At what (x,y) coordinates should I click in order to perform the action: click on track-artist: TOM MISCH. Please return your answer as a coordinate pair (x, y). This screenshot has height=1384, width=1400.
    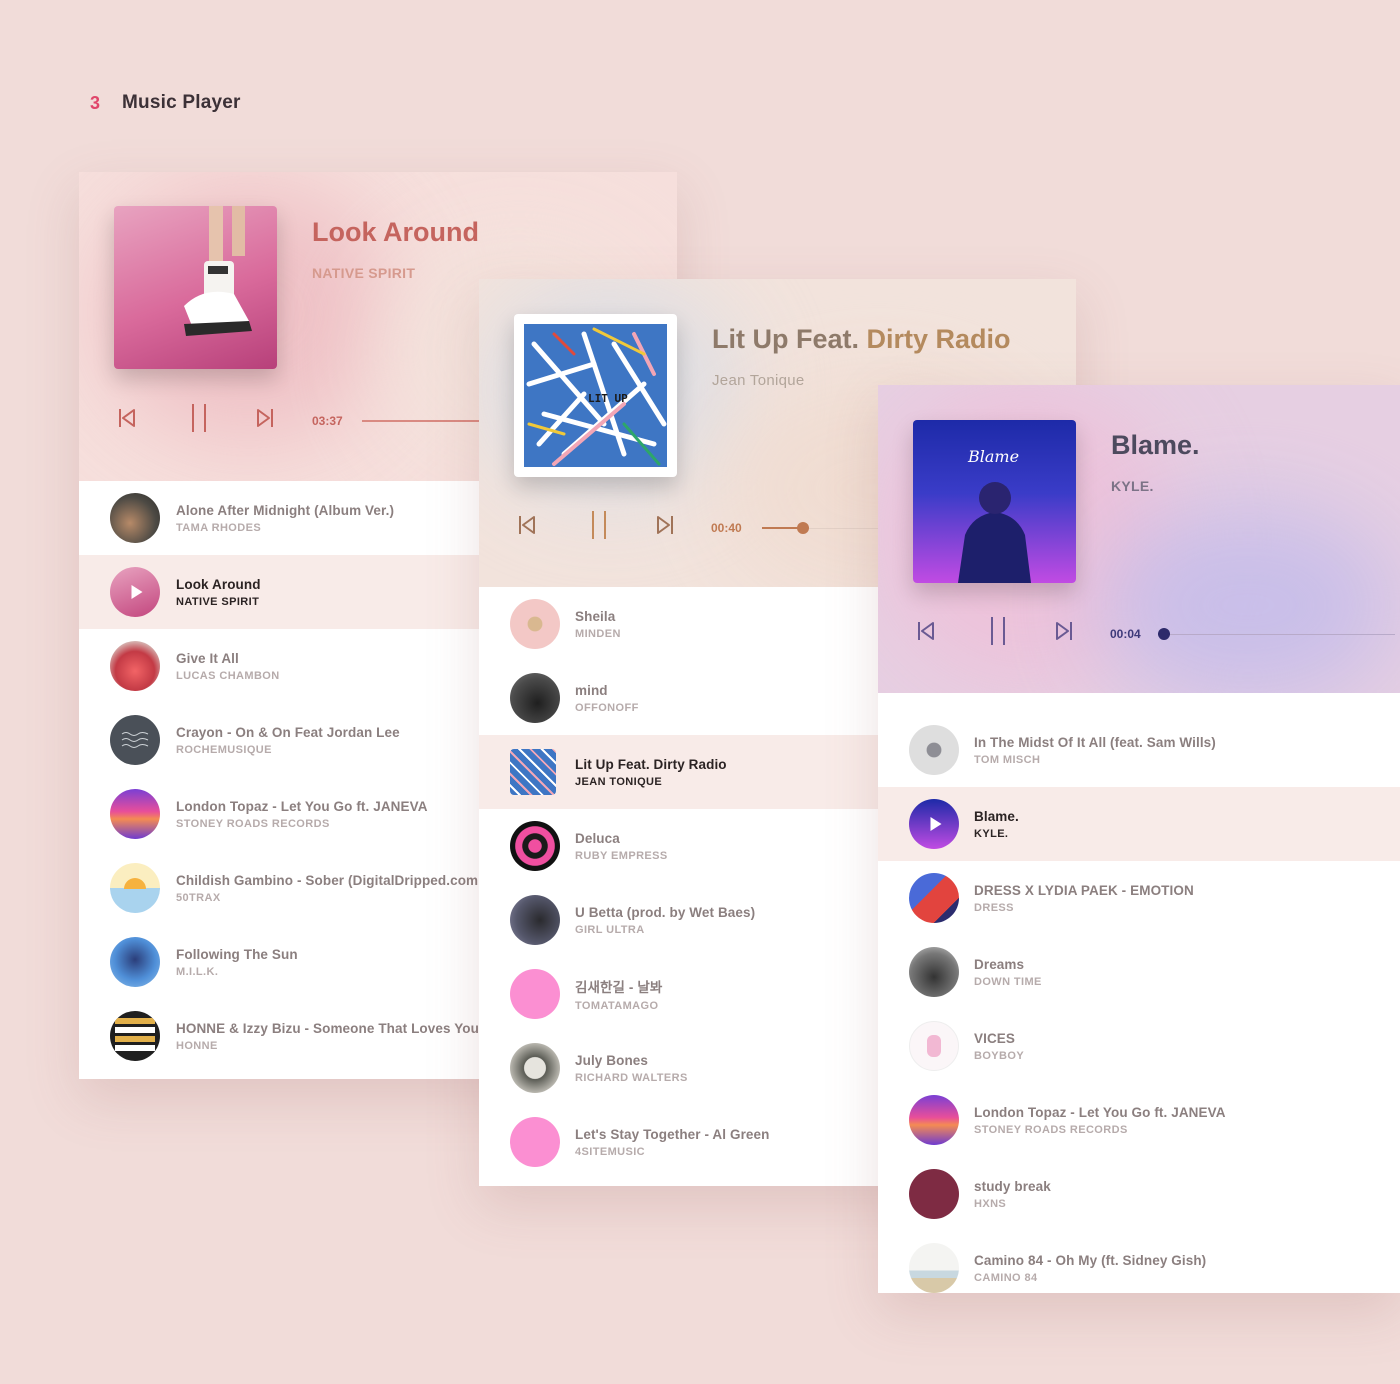
    Looking at the image, I should click on (1007, 759).